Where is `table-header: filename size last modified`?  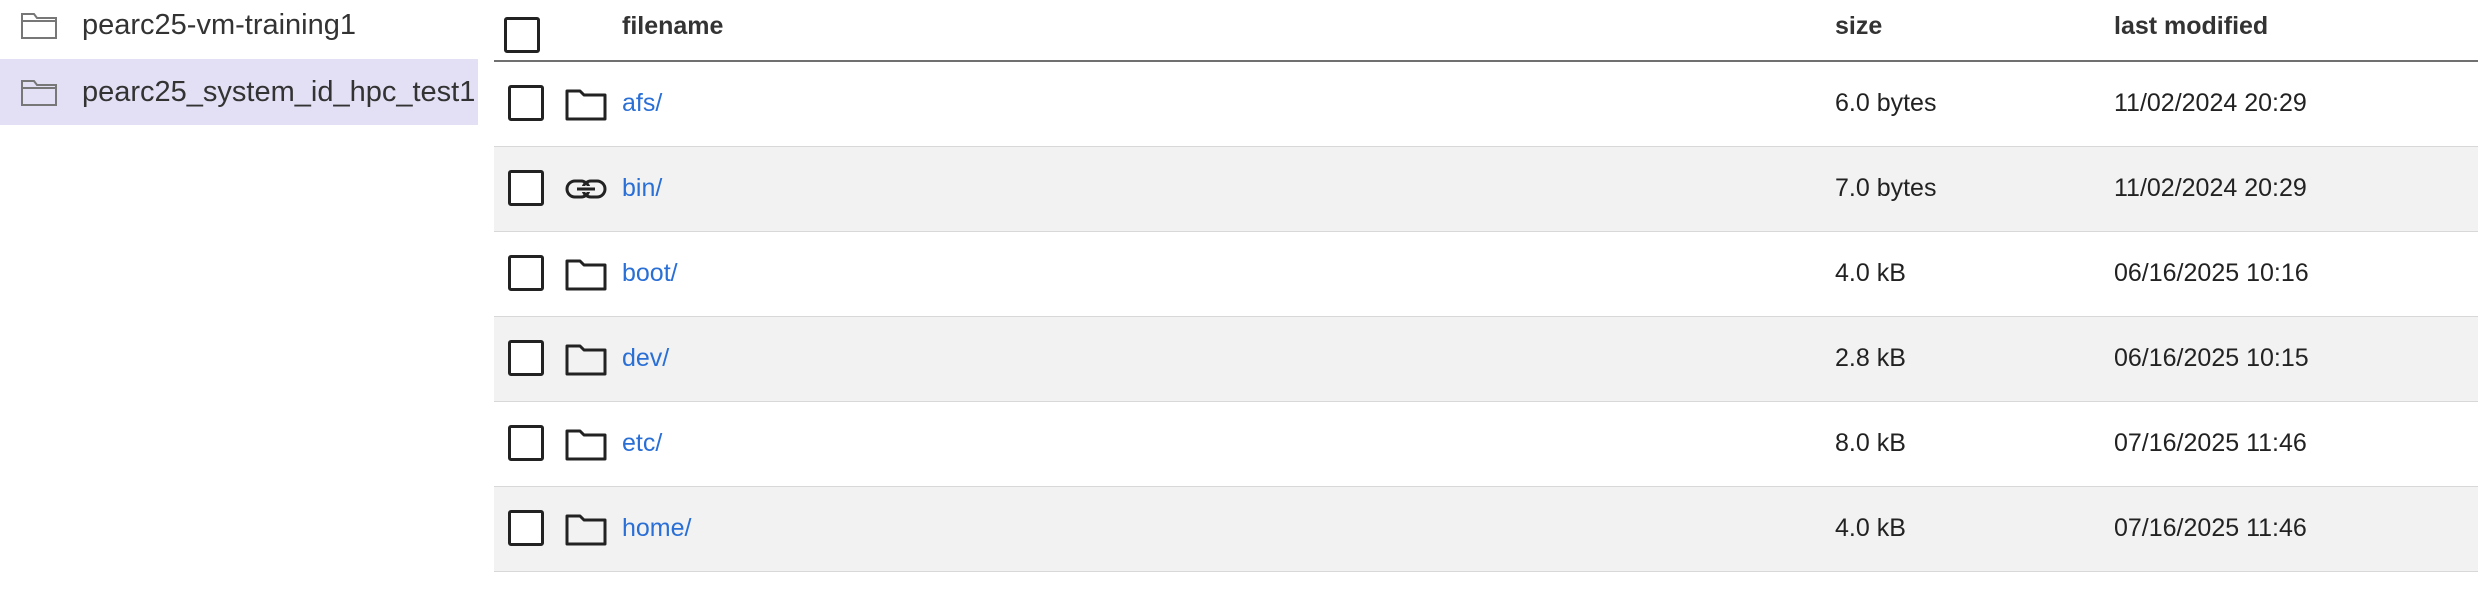
table-header: filename size last modified is located at coordinates (1486, 31).